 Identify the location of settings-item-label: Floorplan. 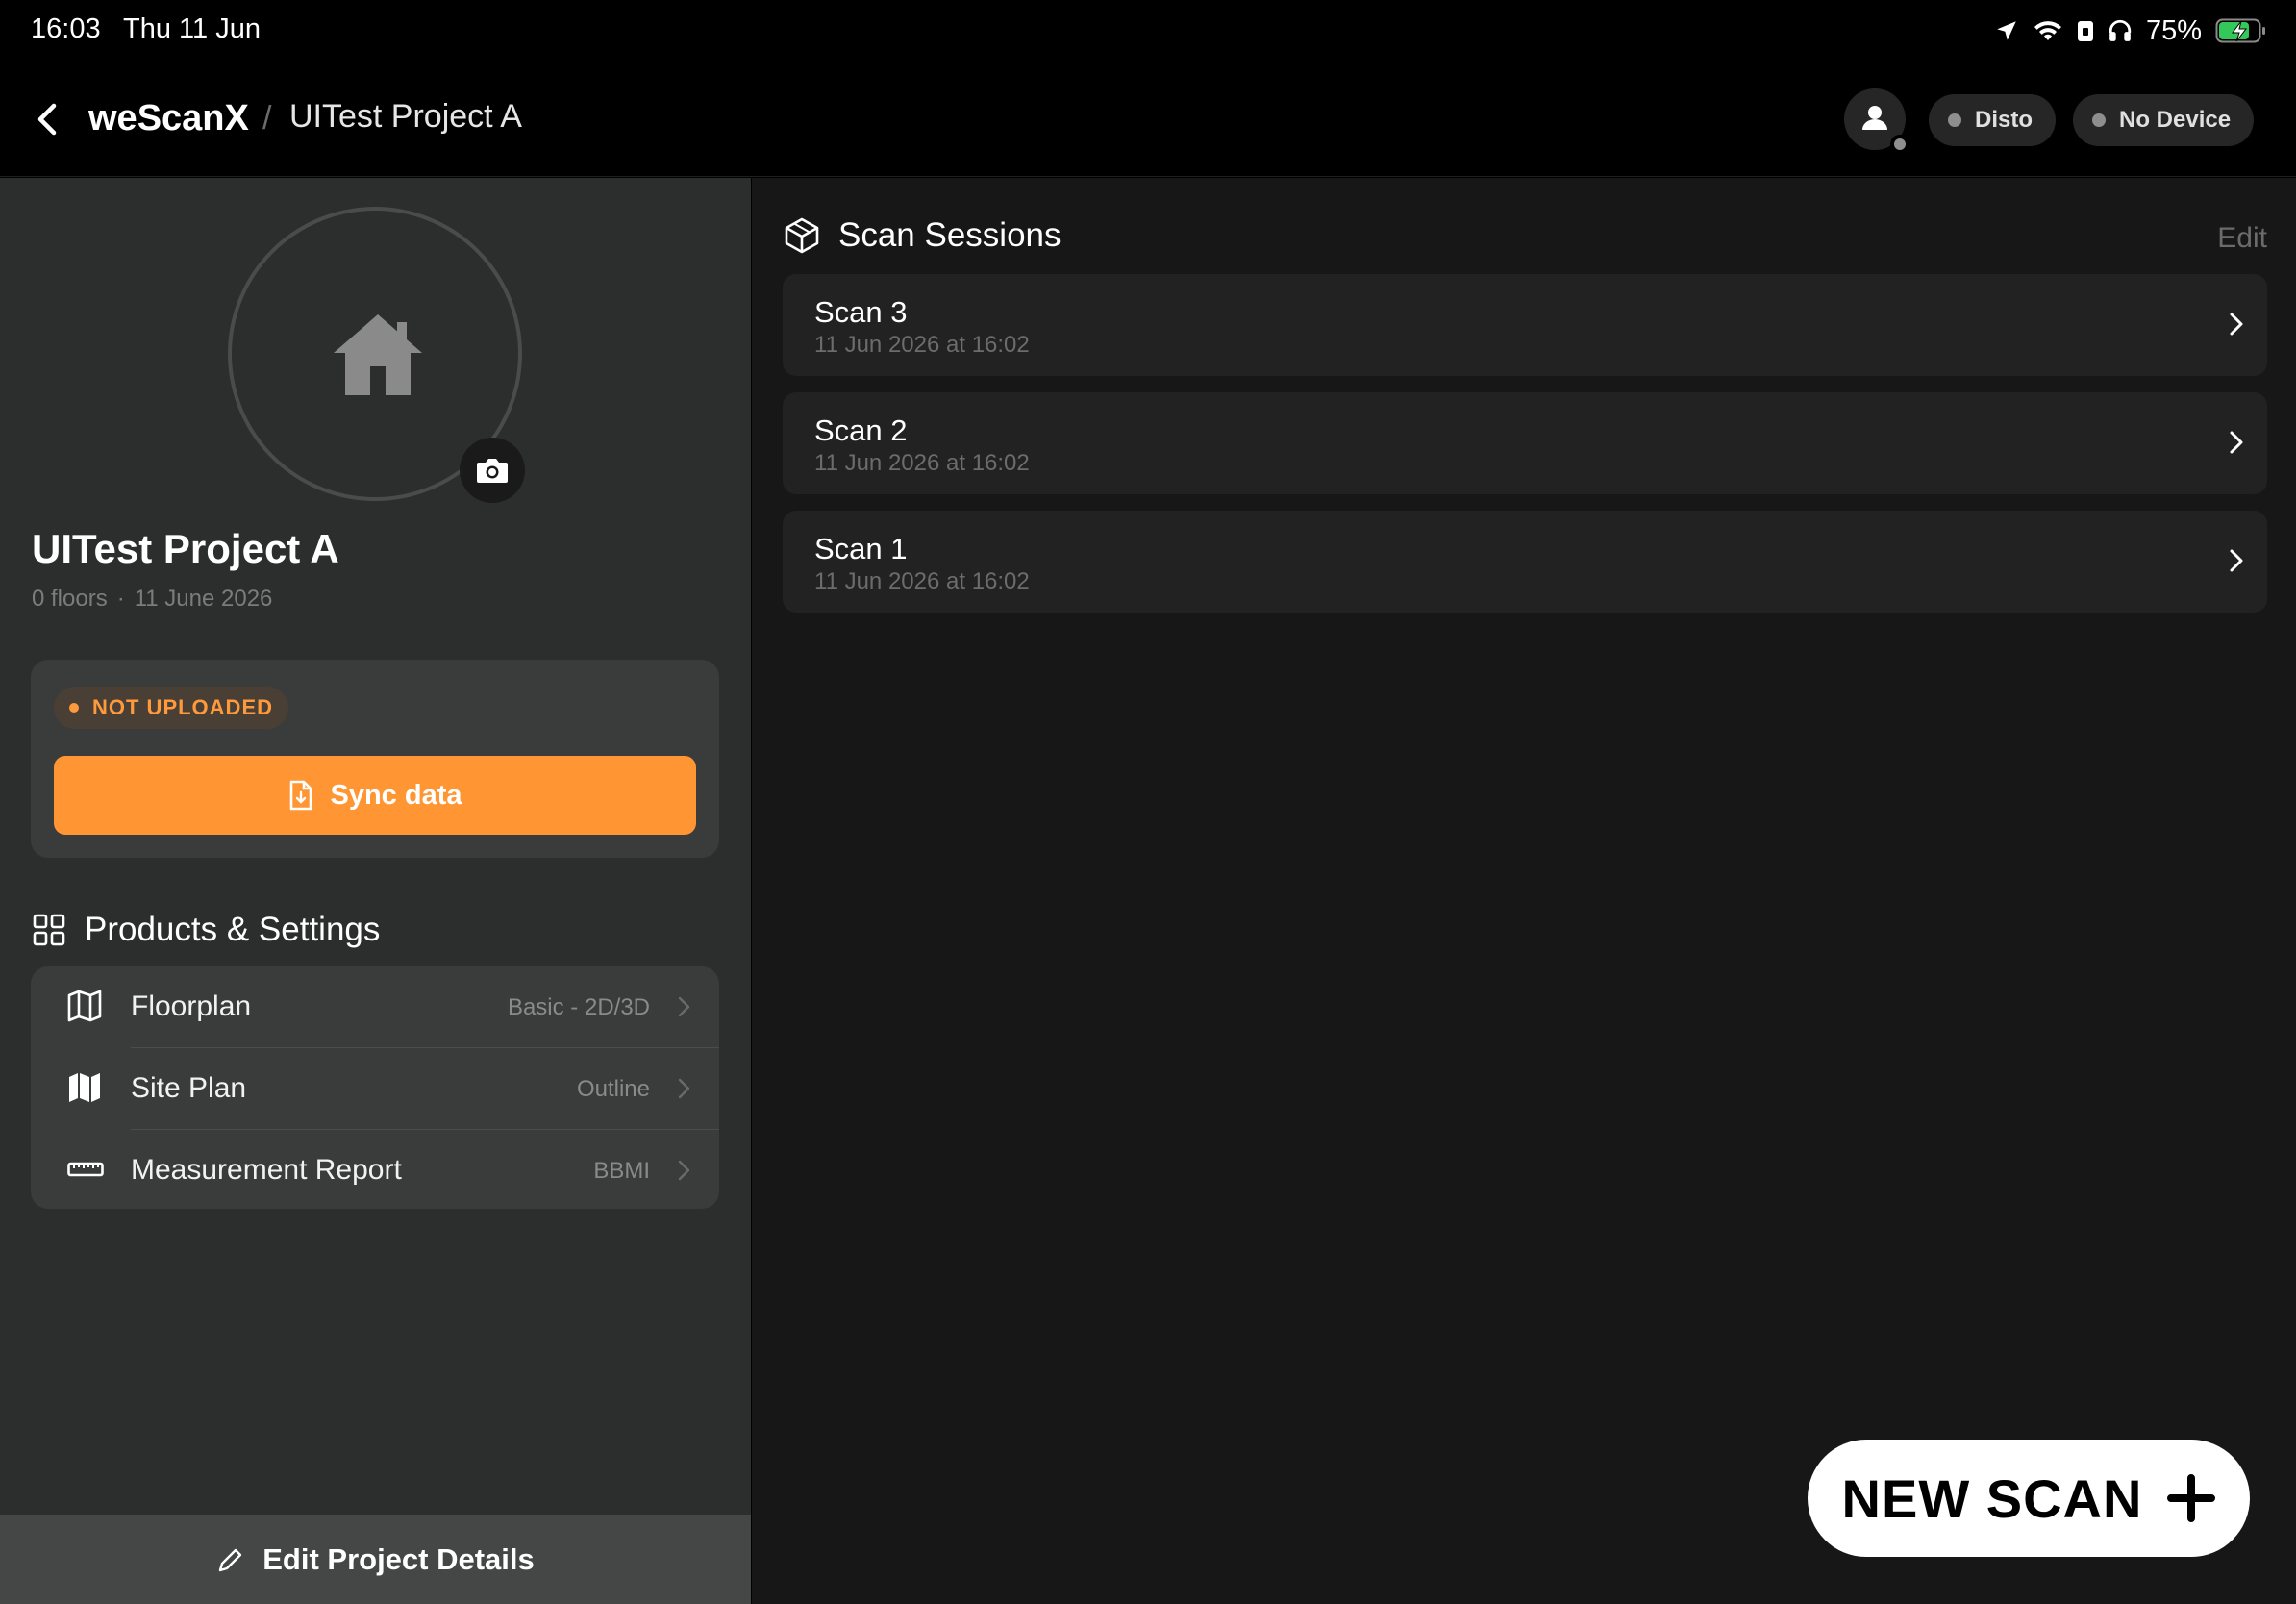
(191, 1006).